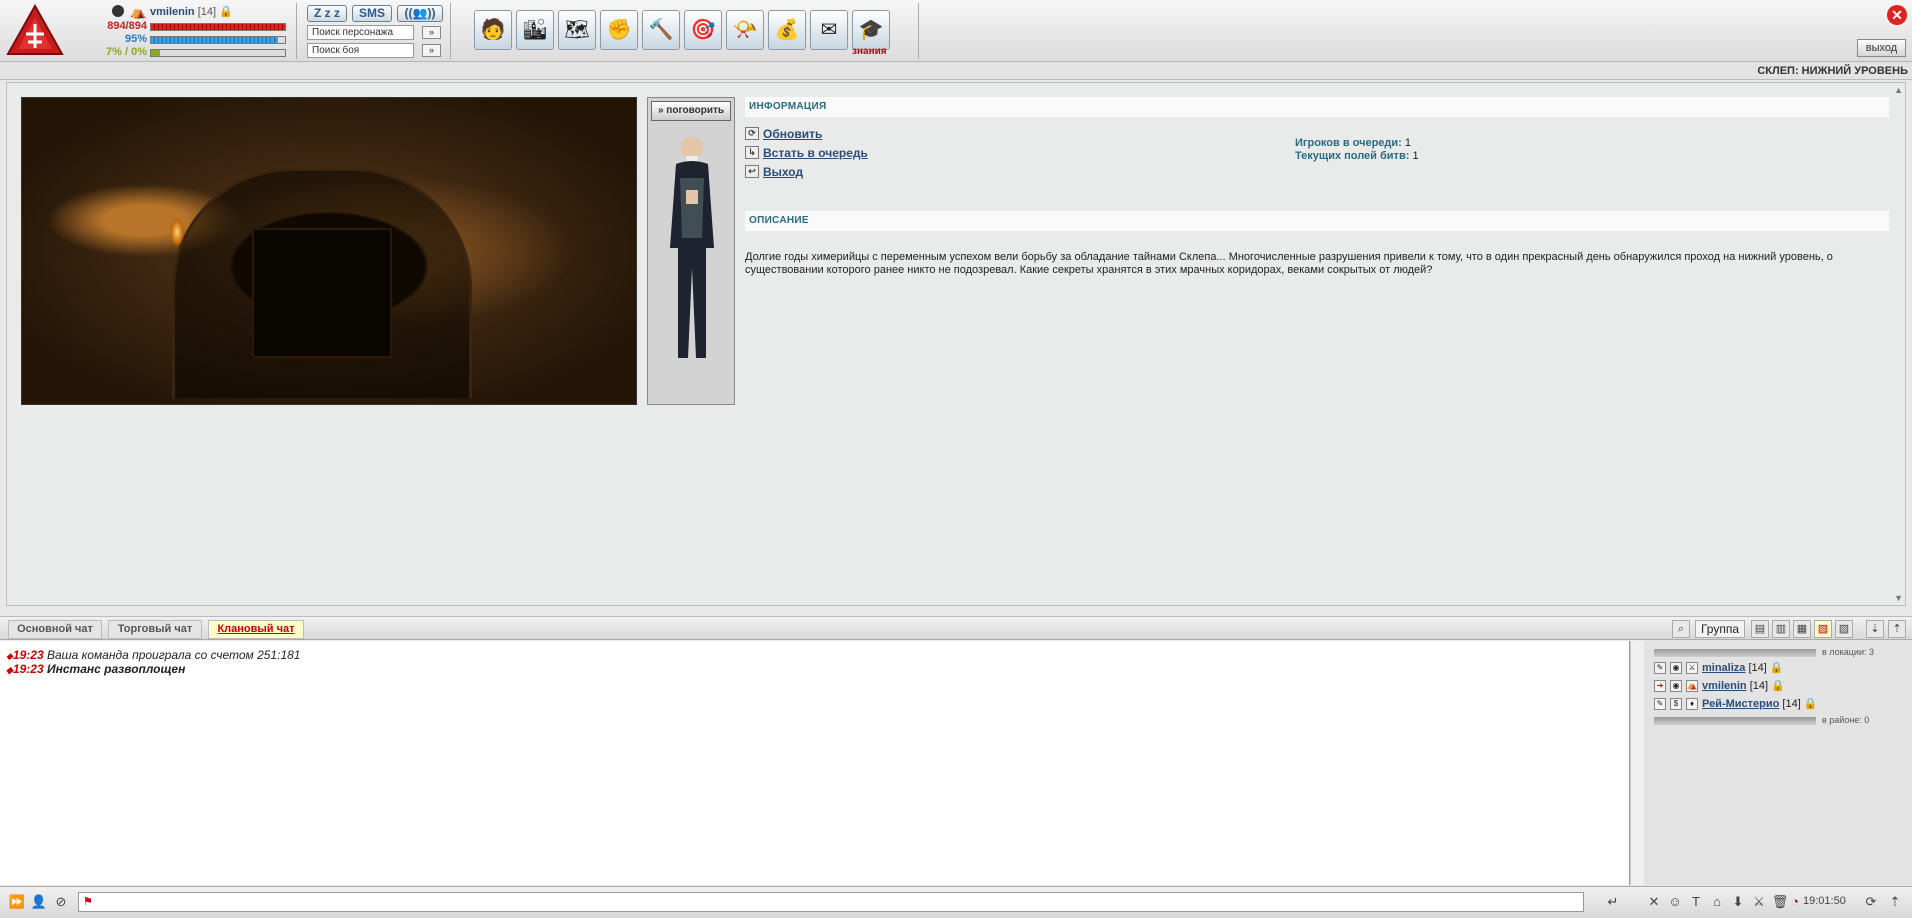  What do you see at coordinates (1844, 629) in the screenshot?
I see `filter-icon: ▨` at bounding box center [1844, 629].